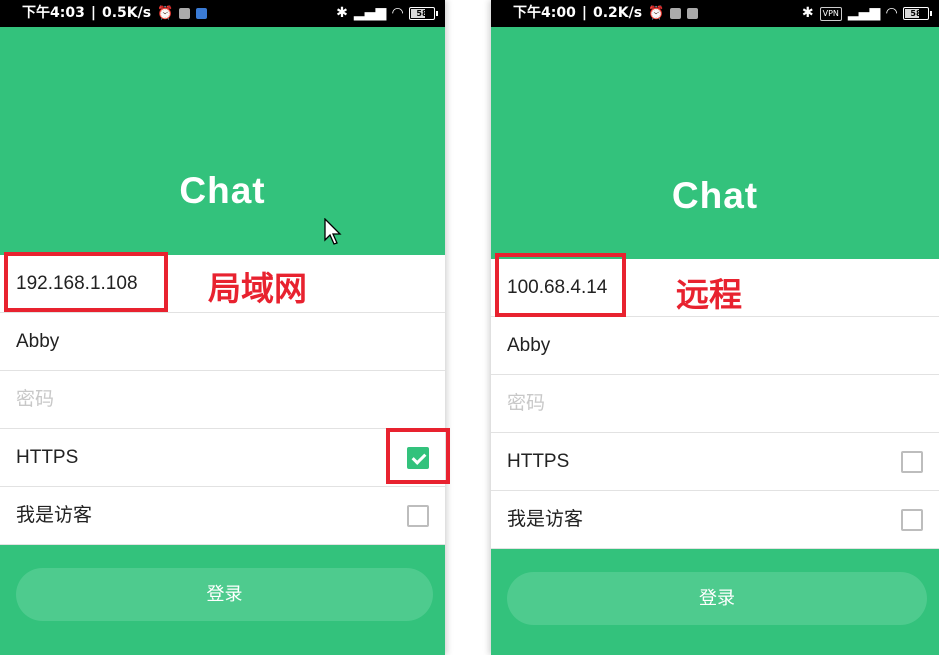 Image resolution: width=939 pixels, height=655 pixels. I want to click on https-checkbox, so click(912, 462).